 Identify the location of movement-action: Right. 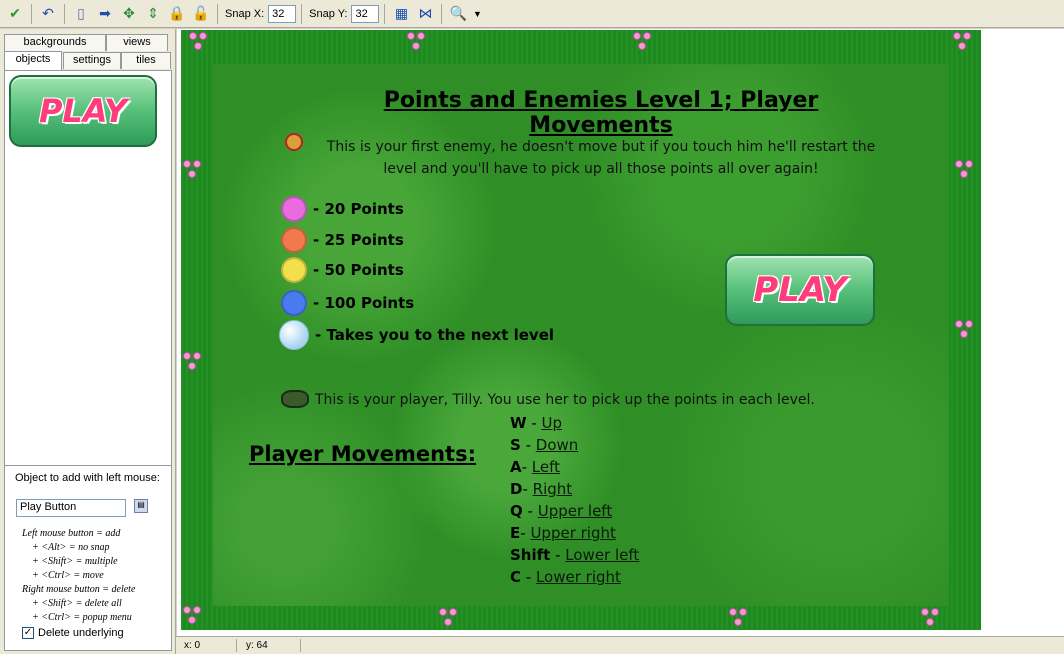
(552, 489).